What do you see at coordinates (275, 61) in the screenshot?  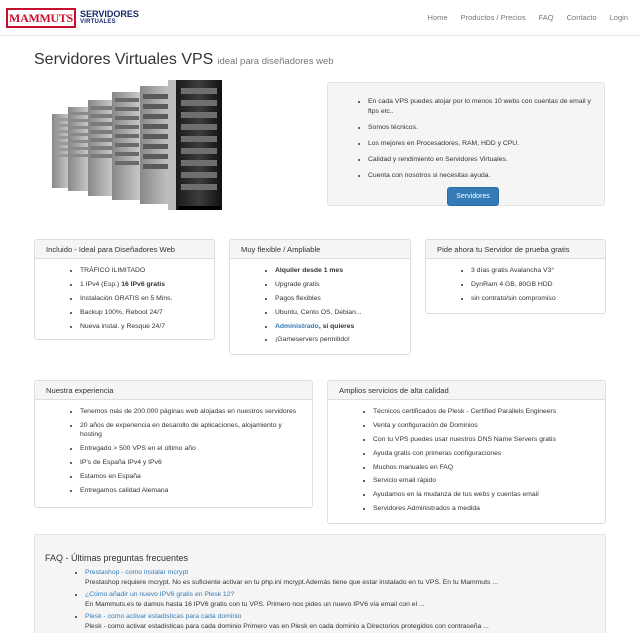 I see `page-title-sub: ideal para diseñadores web` at bounding box center [275, 61].